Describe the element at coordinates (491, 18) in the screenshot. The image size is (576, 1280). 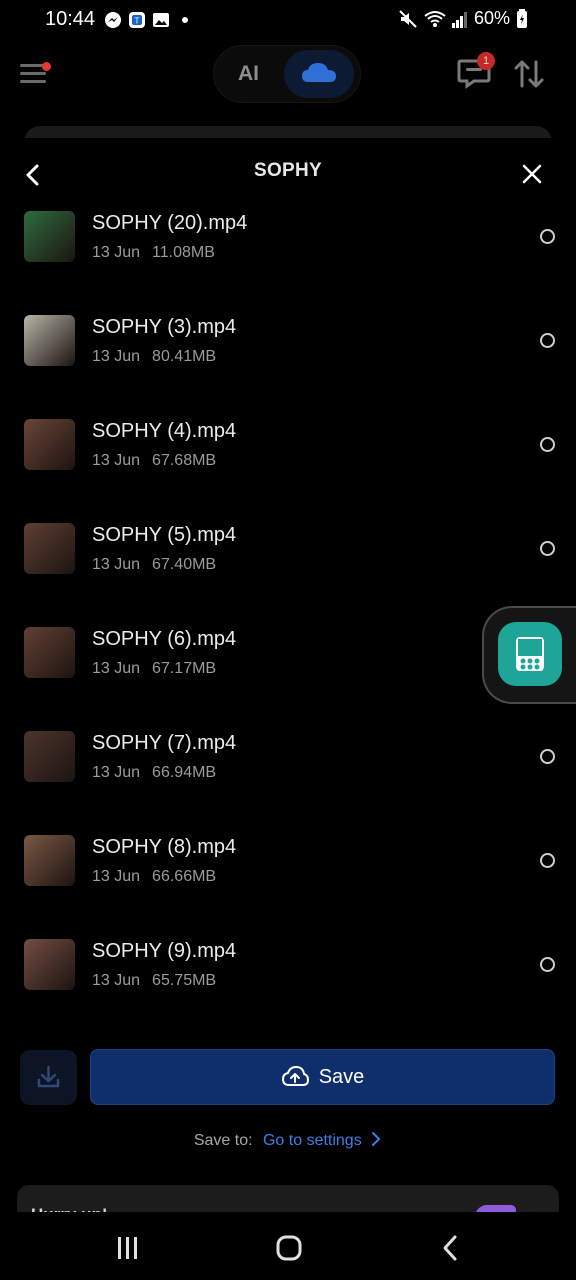
I see `battery-percent: 60%` at that location.